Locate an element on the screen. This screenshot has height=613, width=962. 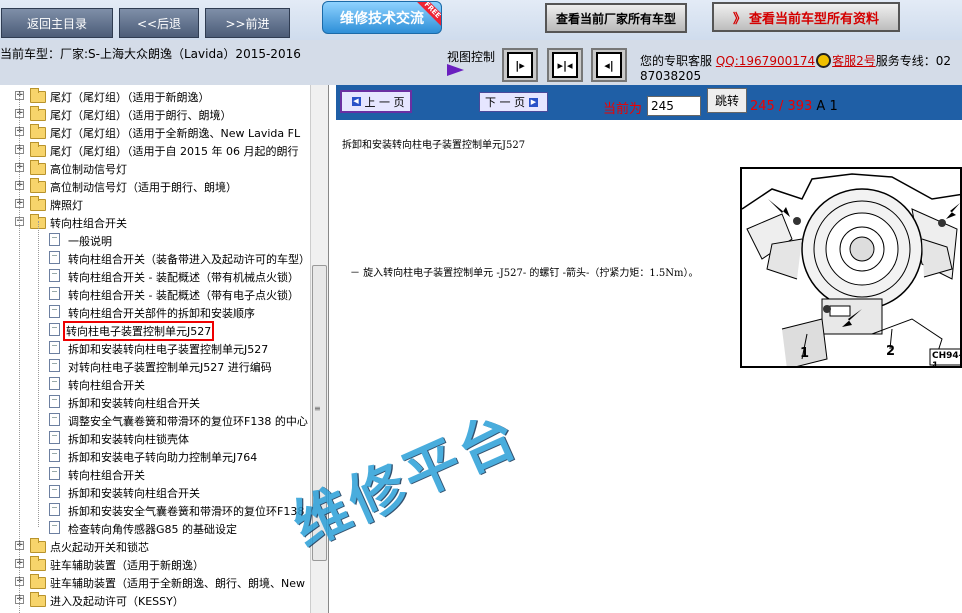
tree-folder-row: + 高位制动信号灯 is located at coordinates (155, 168).